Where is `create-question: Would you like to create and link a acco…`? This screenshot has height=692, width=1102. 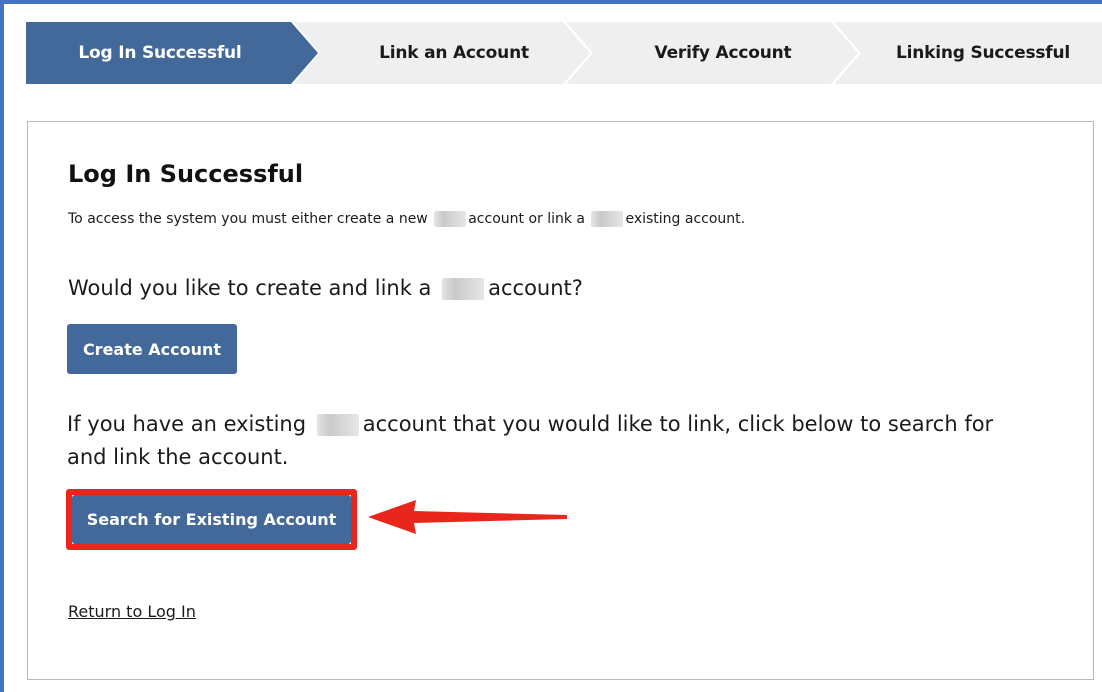
create-question: Would you like to create and link a acco… is located at coordinates (325, 288).